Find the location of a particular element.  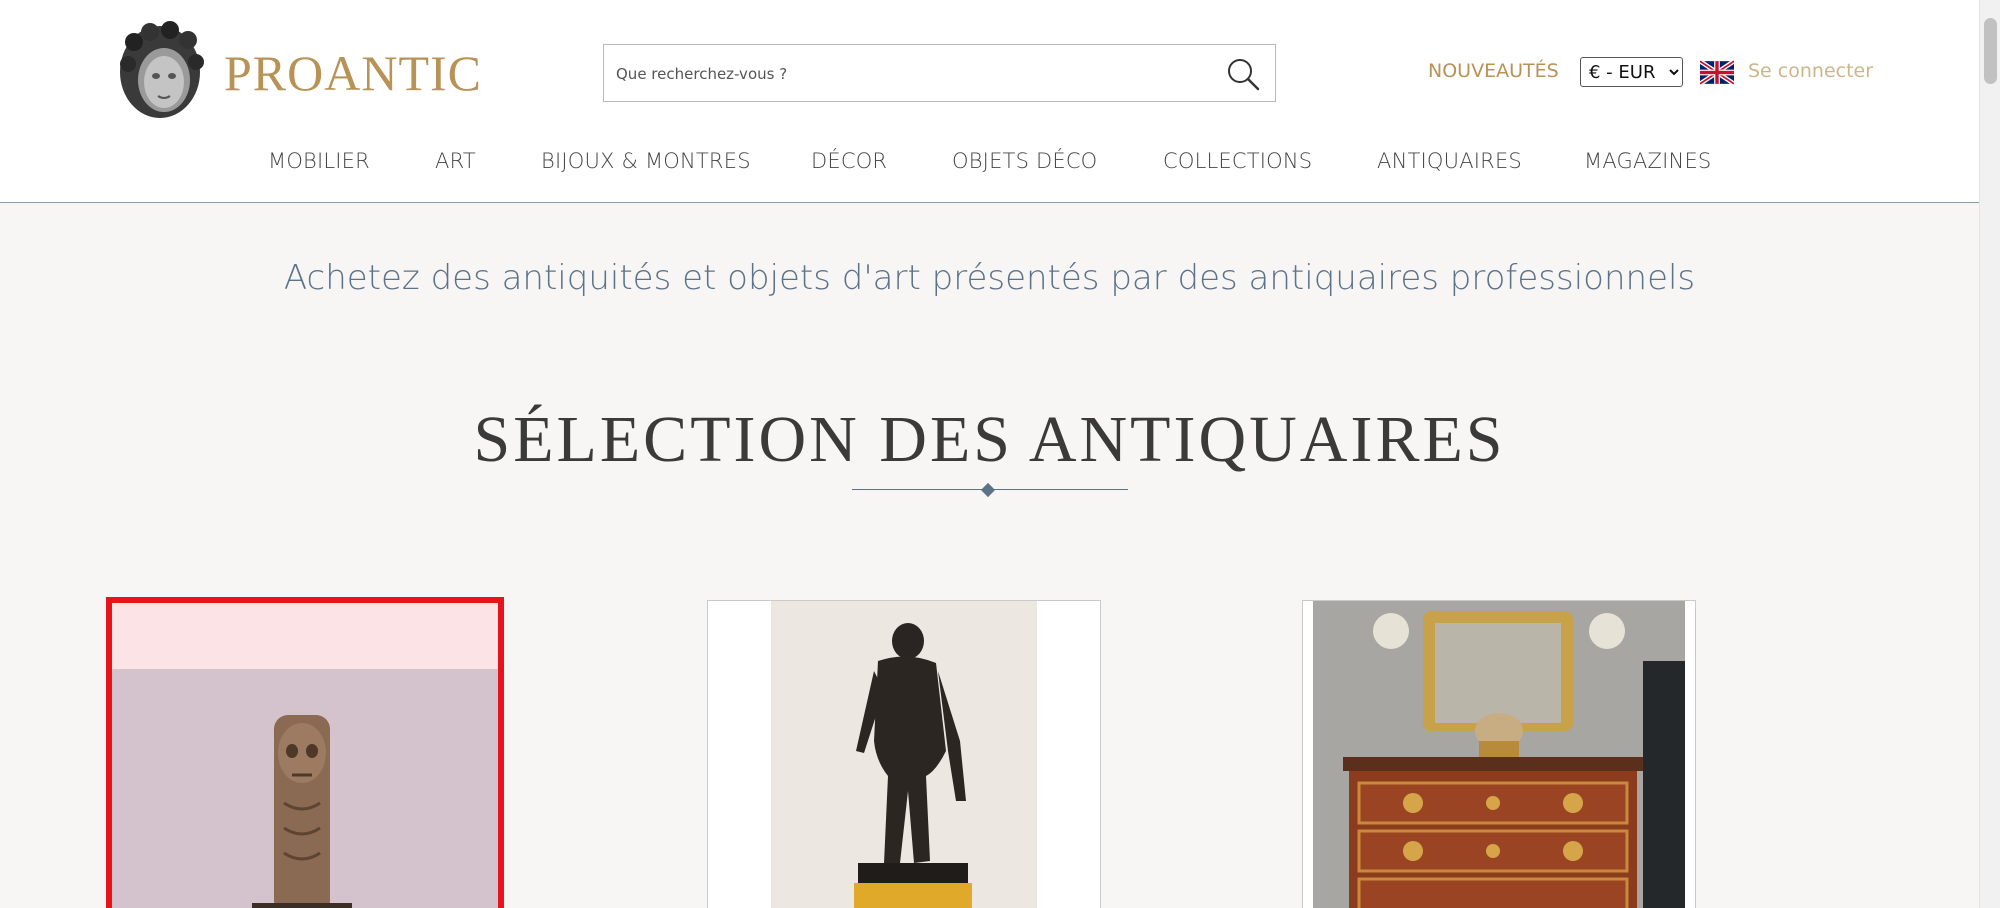

logo-text: PROANTIC is located at coordinates (353, 73).